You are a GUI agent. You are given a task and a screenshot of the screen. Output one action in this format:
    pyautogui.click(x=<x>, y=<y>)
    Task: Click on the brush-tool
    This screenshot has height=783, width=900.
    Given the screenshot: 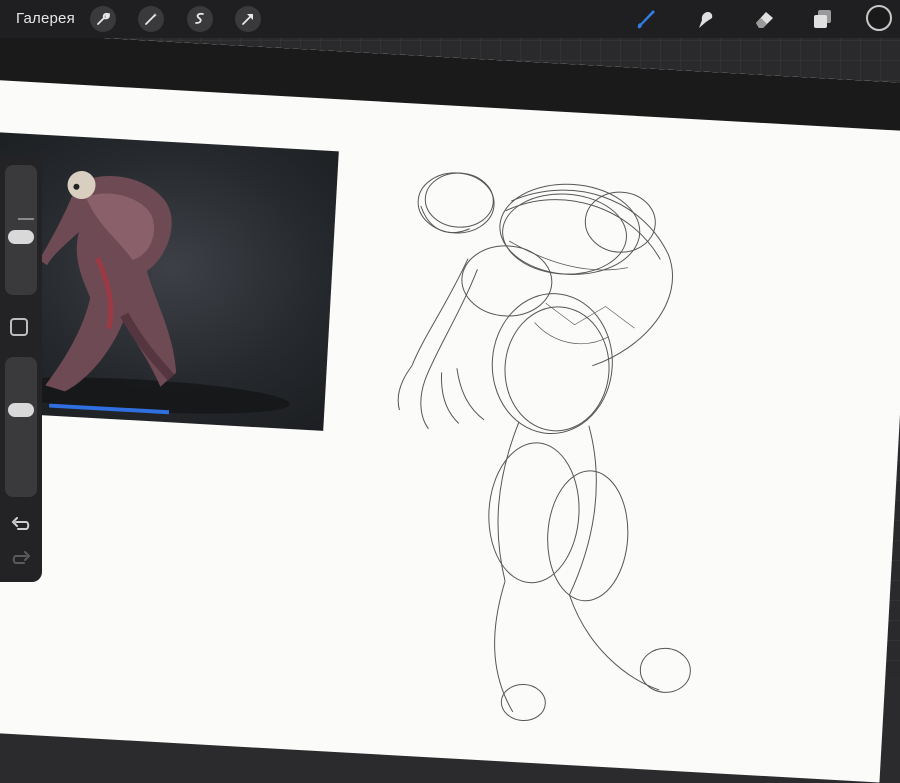 What is the action you would take?
    pyautogui.click(x=646, y=19)
    